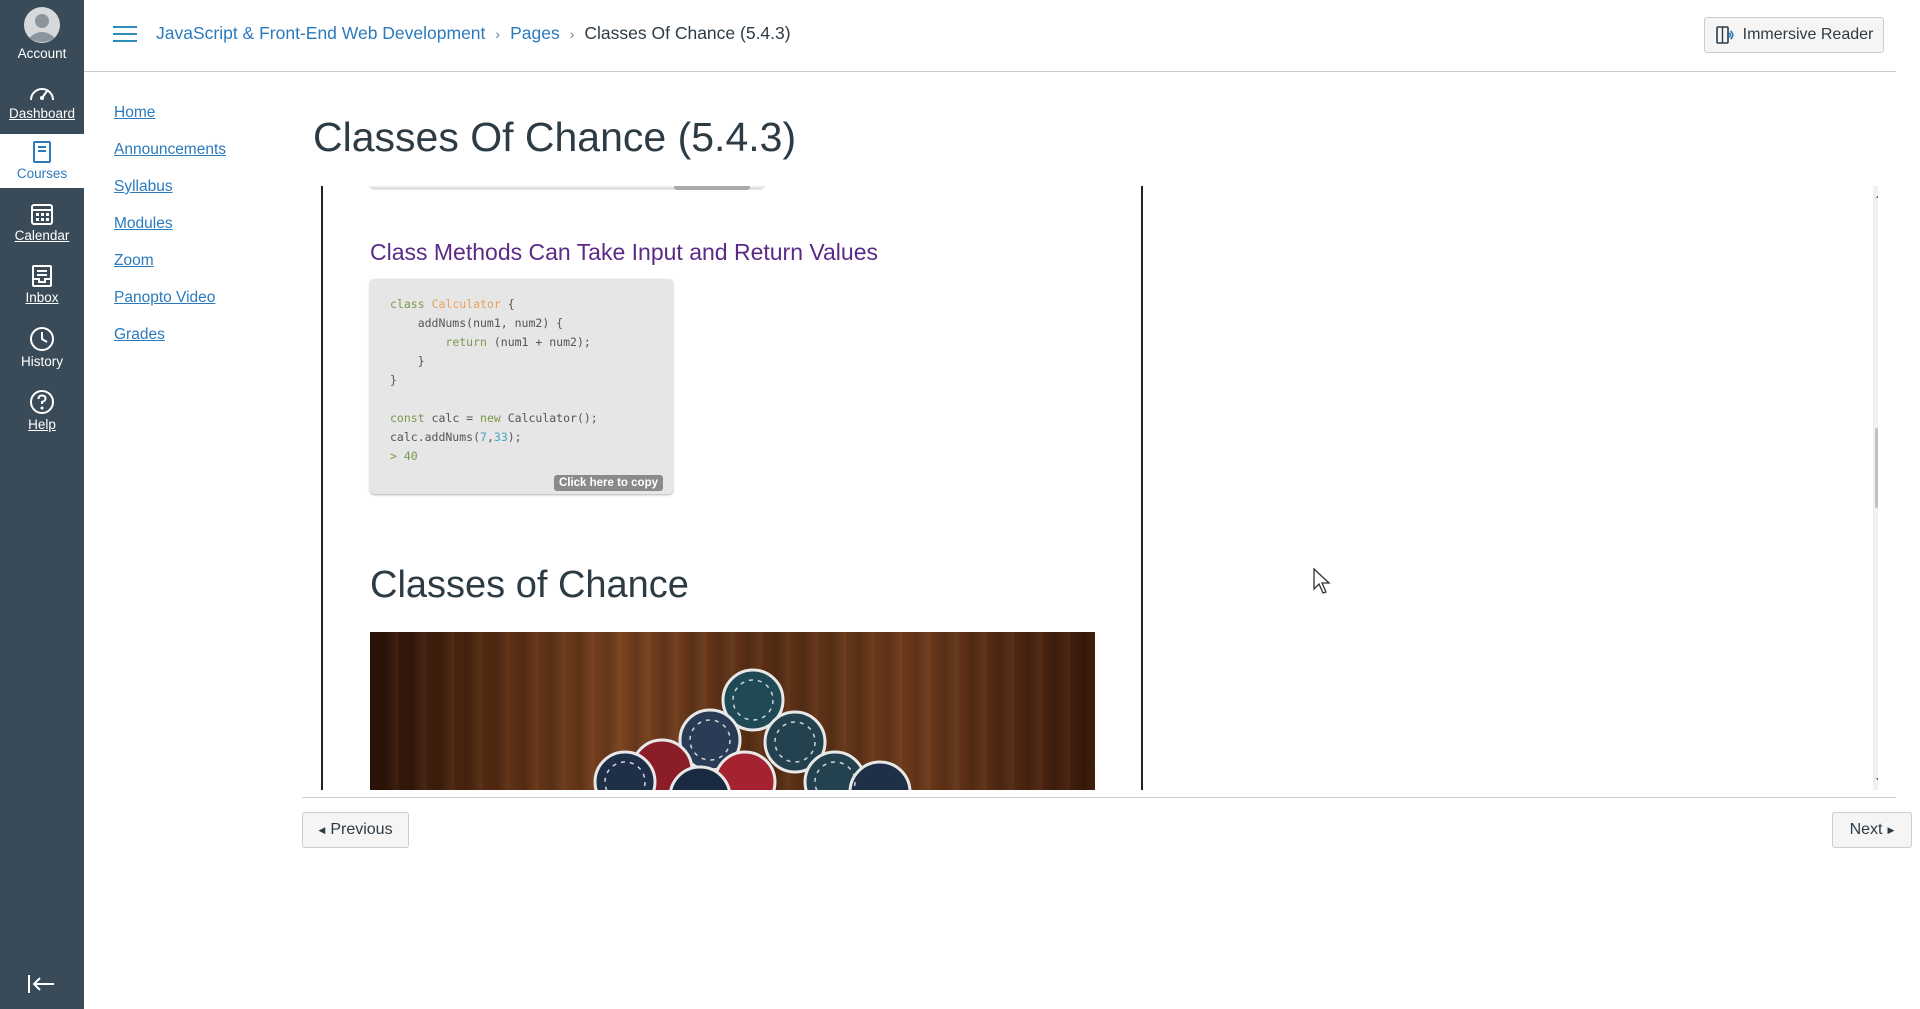  Describe the element at coordinates (42, 173) in the screenshot. I see `global-nav-courses-label: Courses` at that location.